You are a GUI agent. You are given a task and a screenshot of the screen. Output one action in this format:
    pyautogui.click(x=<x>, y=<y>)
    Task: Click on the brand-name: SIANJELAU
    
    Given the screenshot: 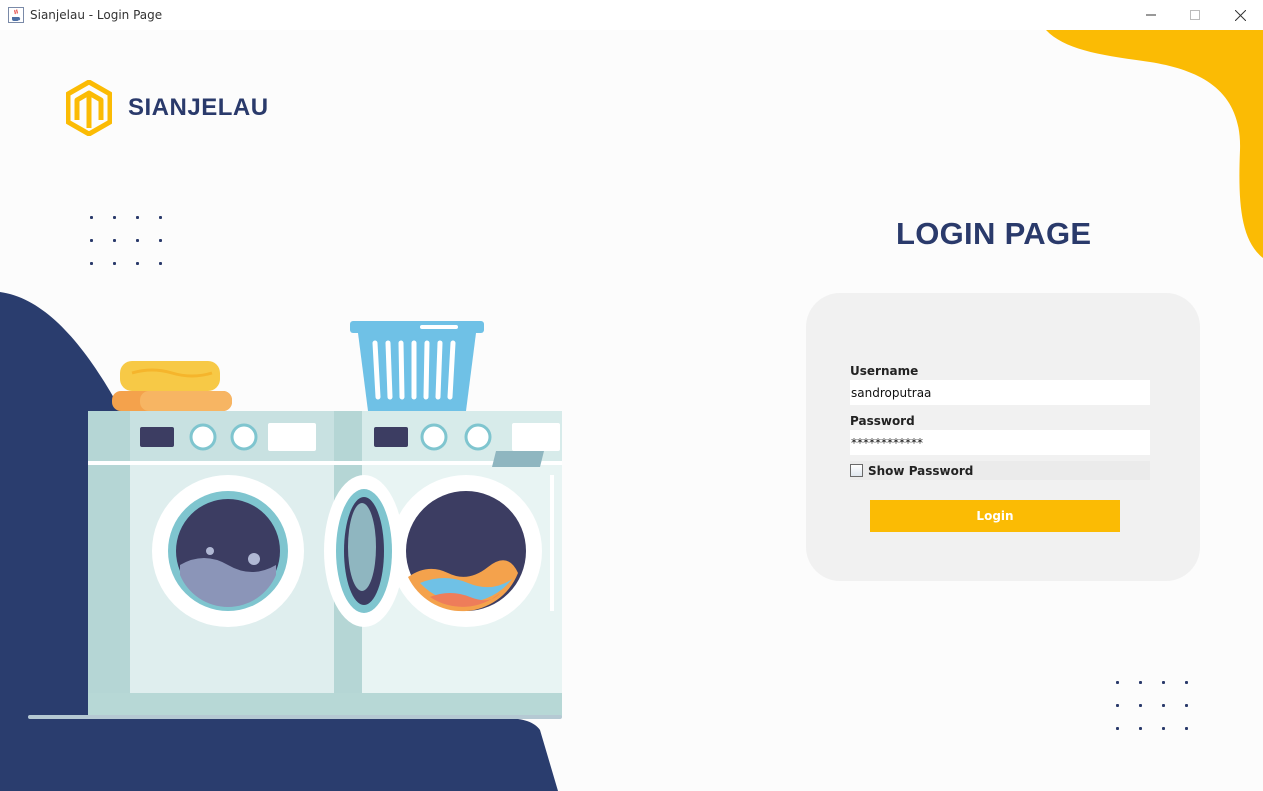 What is the action you would take?
    pyautogui.click(x=198, y=107)
    